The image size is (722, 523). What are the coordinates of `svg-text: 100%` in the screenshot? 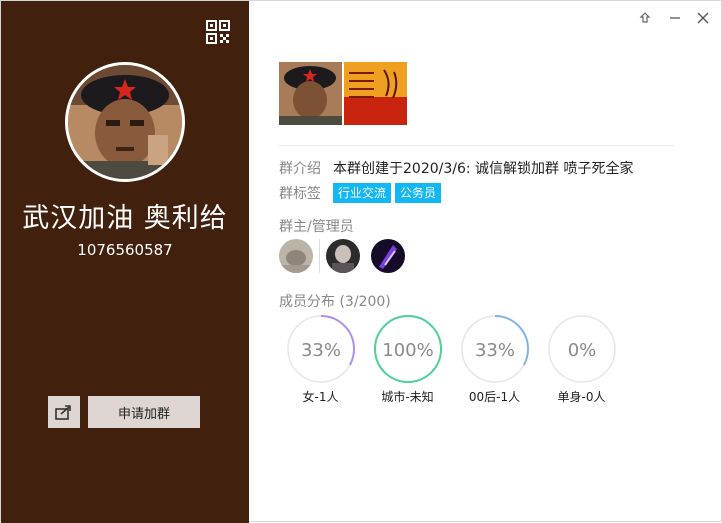 It's located at (407, 350).